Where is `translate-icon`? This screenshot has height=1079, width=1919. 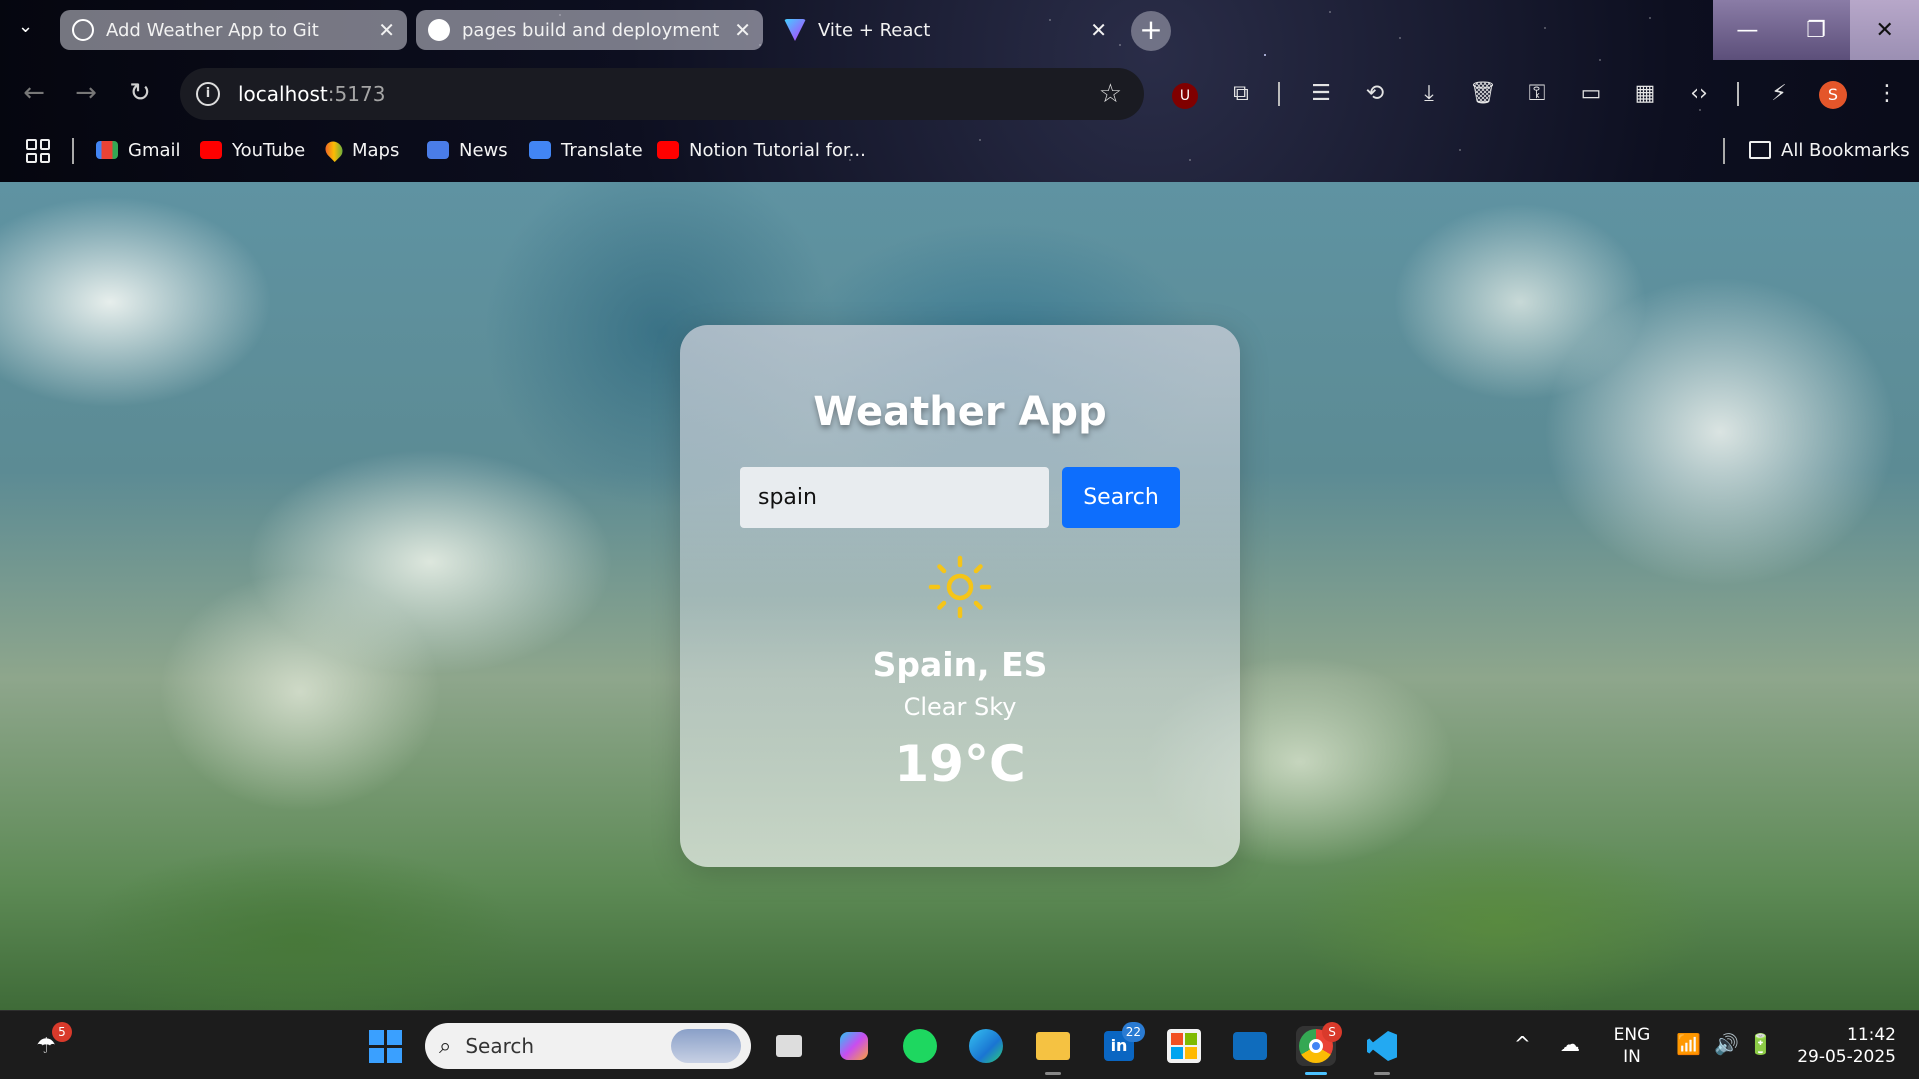 translate-icon is located at coordinates (540, 150).